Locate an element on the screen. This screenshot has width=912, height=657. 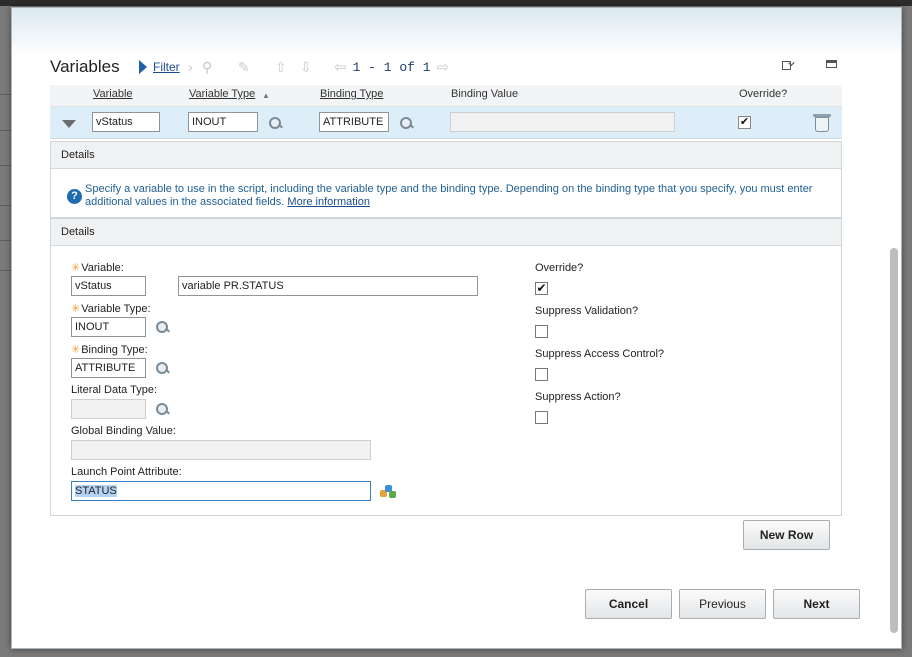
variable-type-label: ✳Variable Type: is located at coordinates (111, 309).